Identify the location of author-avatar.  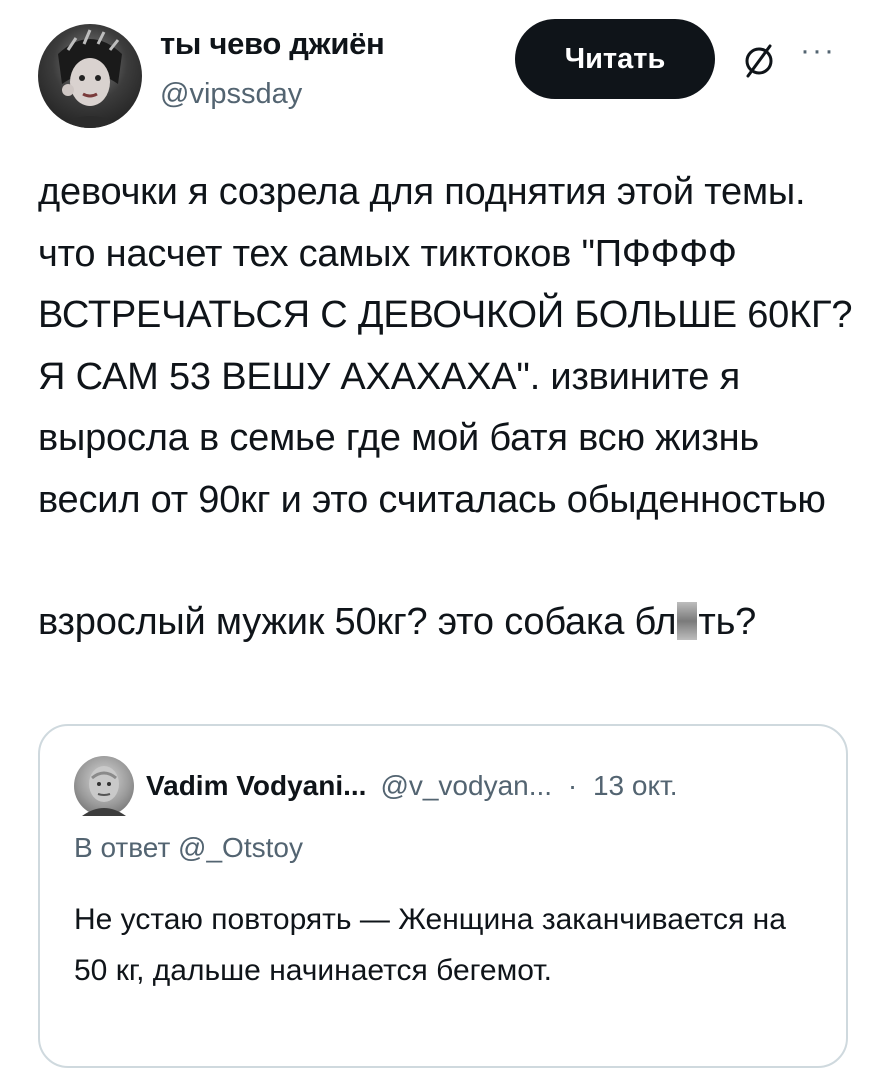
(90, 76).